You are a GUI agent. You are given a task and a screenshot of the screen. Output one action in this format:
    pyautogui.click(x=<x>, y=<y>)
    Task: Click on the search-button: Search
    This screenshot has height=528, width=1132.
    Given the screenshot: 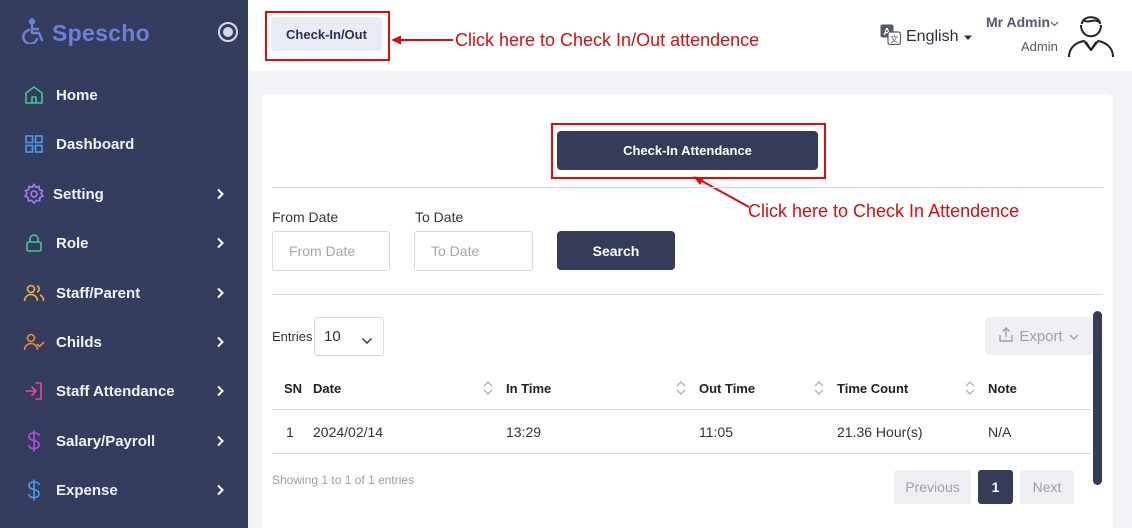 What is the action you would take?
    pyautogui.click(x=616, y=250)
    